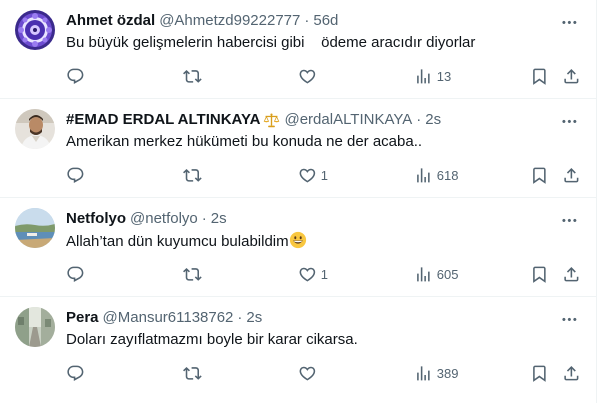  What do you see at coordinates (297, 240) in the screenshot?
I see `grinning-face-emoji-icon` at bounding box center [297, 240].